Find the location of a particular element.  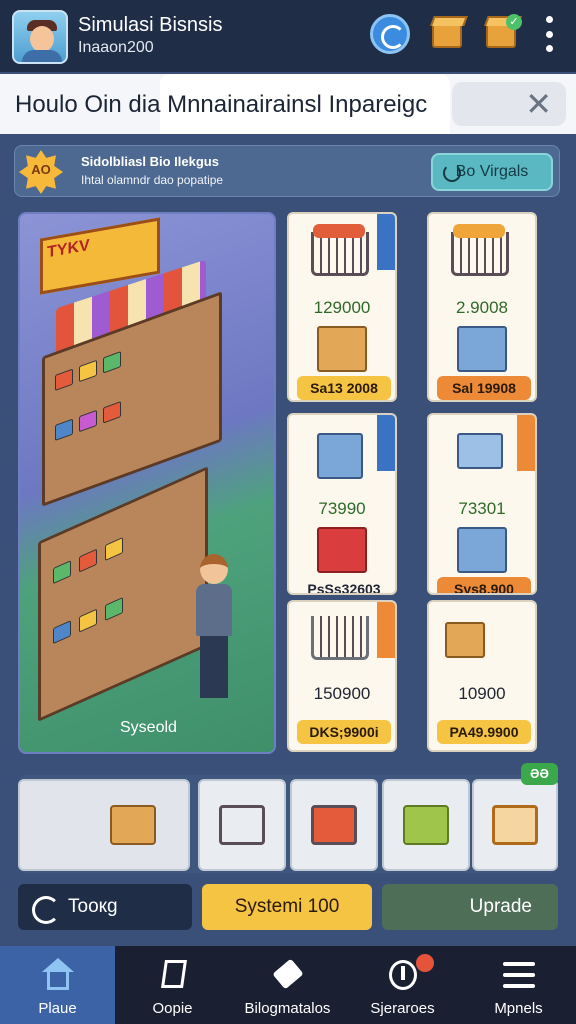

nav-home: Plaue is located at coordinates (57, 985).